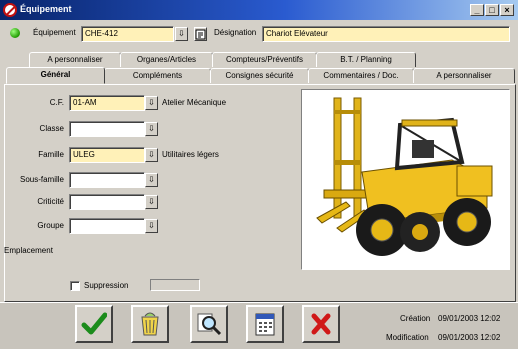 The width and height of the screenshot is (518, 349). Describe the element at coordinates (107, 155) in the screenshot. I see `famille-field: ULEG` at that location.